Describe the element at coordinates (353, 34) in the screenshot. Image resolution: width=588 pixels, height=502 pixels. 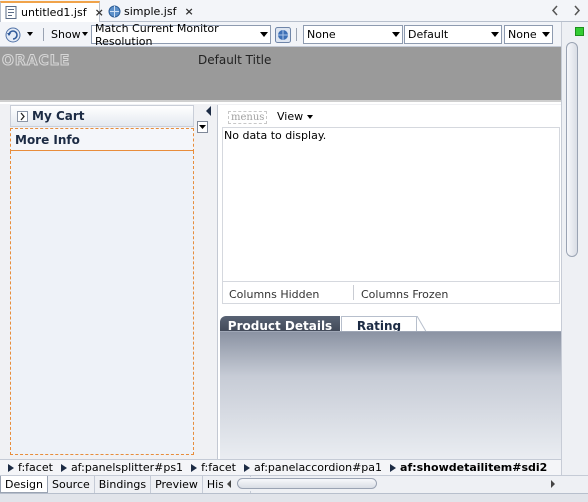
I see `skin-select: None` at that location.